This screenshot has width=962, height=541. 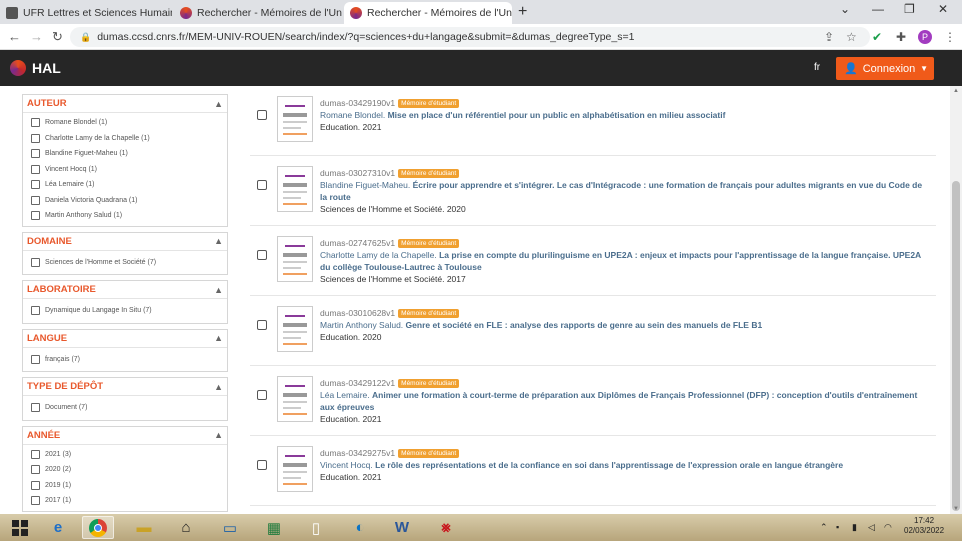 What do you see at coordinates (353, 243) in the screenshot?
I see `result-id: dumas-02747625` at bounding box center [353, 243].